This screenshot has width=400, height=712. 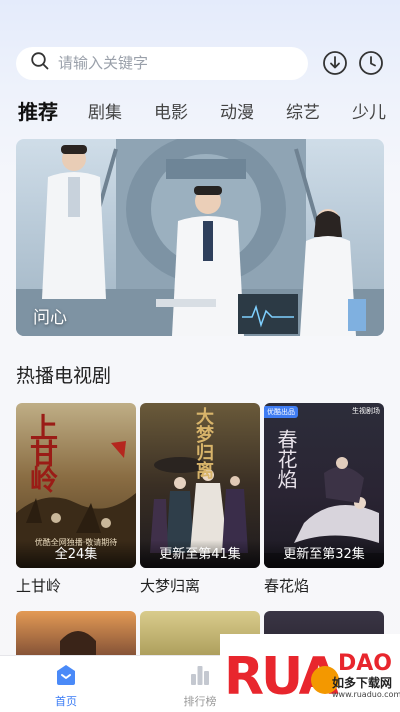 I want to click on poster-image, so click(x=78, y=646).